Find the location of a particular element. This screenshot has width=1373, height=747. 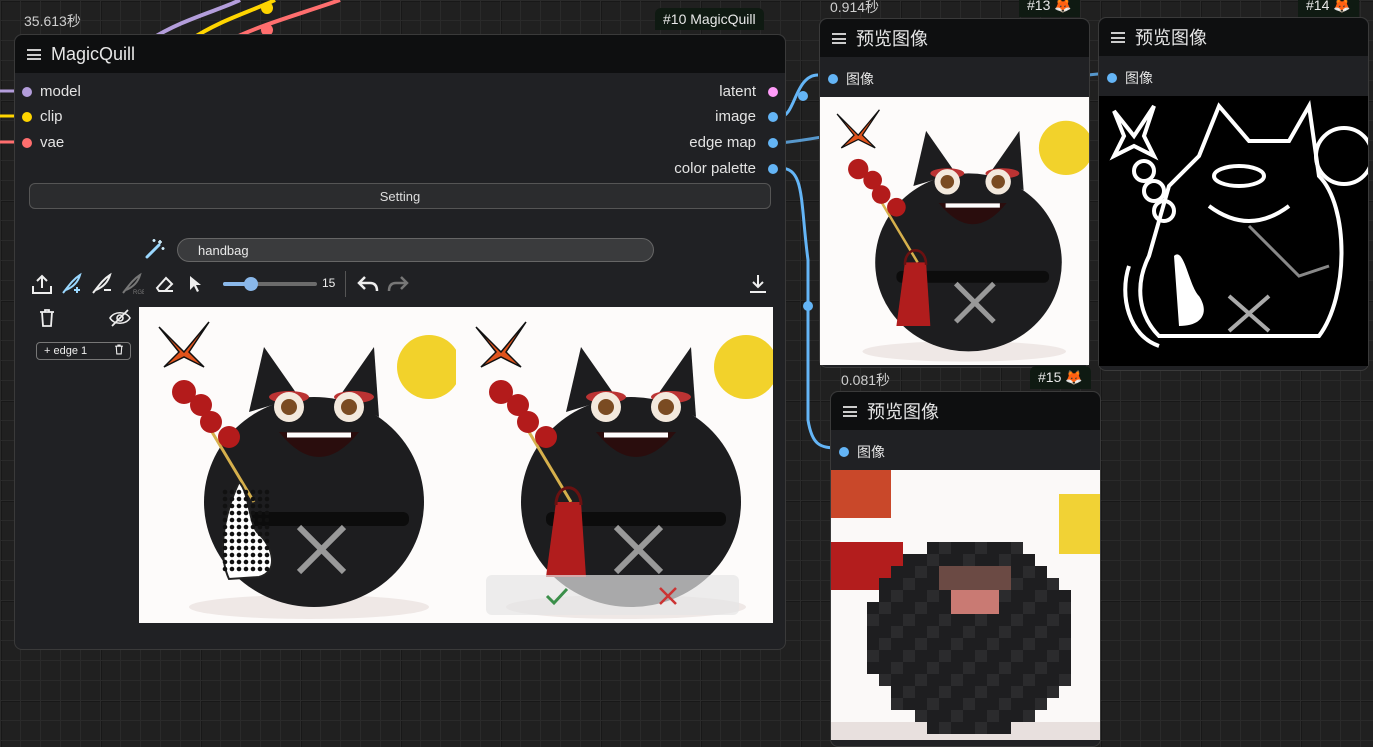

input-label: model is located at coordinates (60, 91).